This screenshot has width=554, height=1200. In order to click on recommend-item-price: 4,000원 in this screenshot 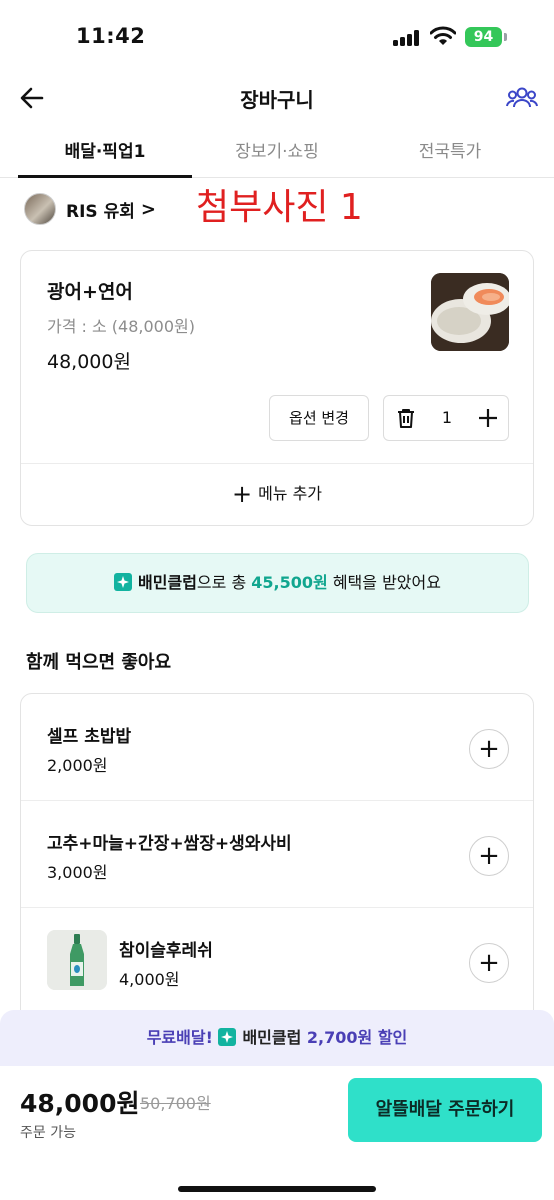, I will do `click(149, 979)`.